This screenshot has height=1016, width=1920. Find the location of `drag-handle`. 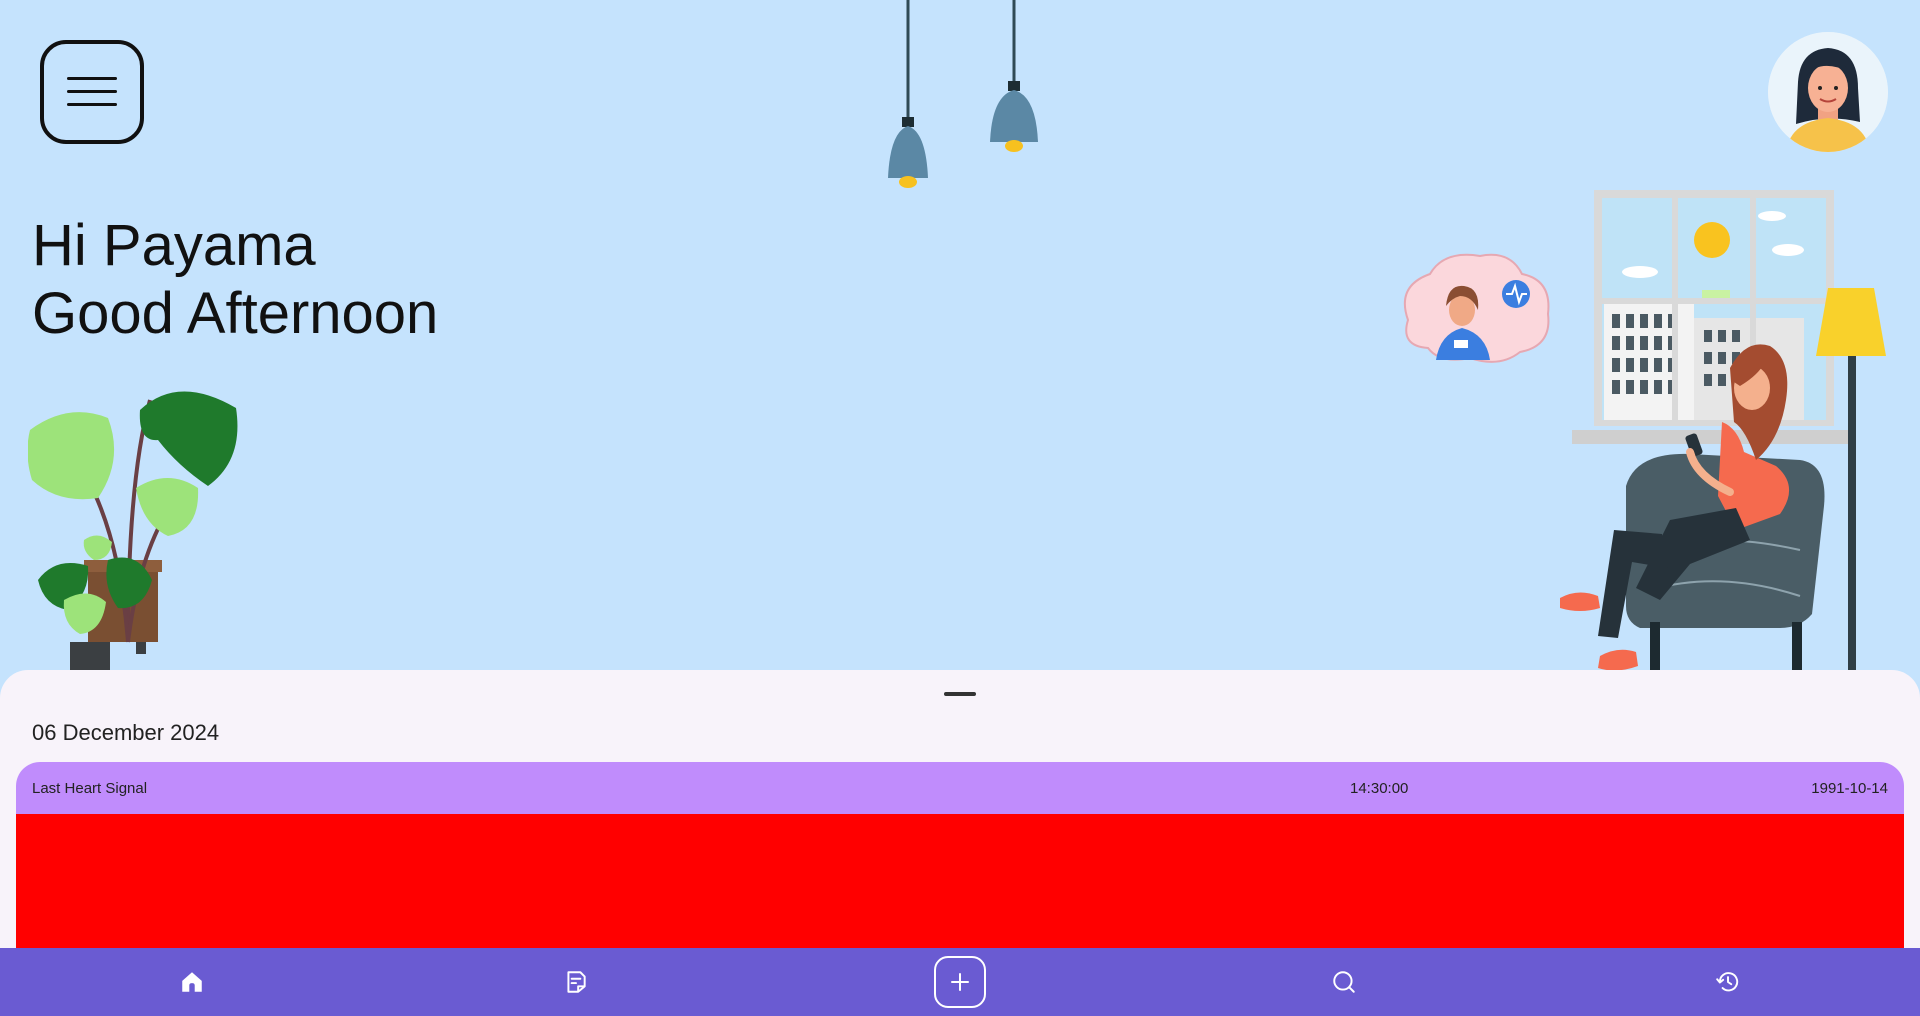

drag-handle is located at coordinates (960, 694).